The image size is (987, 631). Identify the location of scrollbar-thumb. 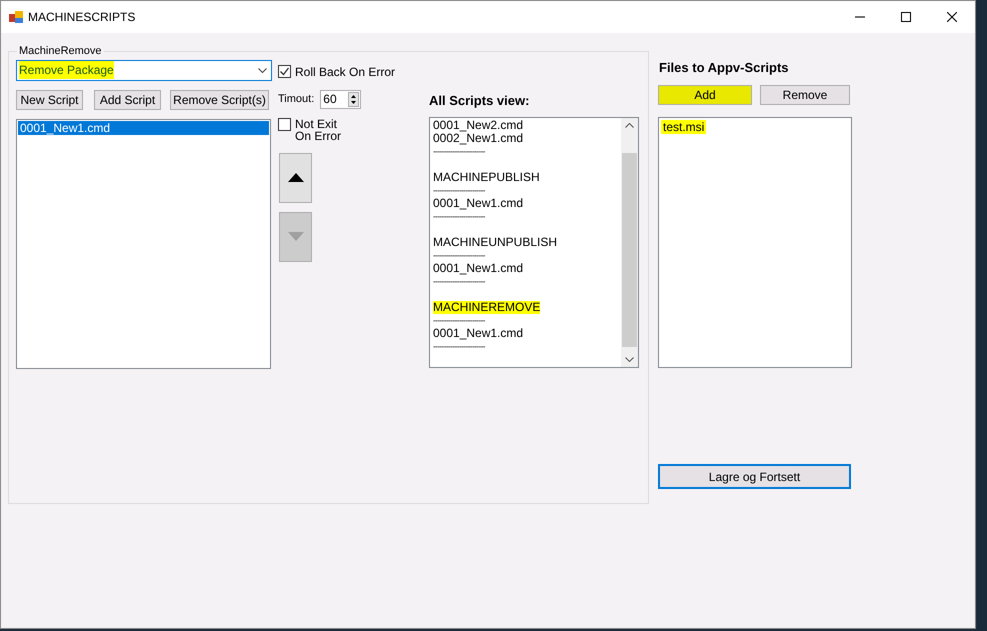
(629, 249).